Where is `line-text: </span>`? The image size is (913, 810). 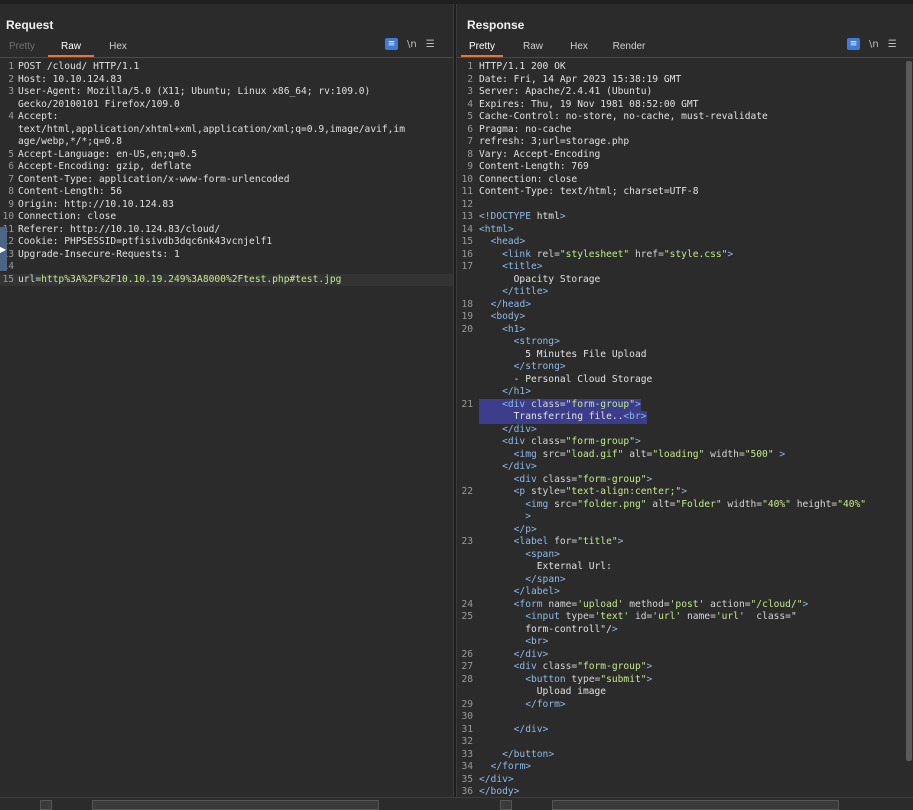 line-text: </span> is located at coordinates (545, 579).